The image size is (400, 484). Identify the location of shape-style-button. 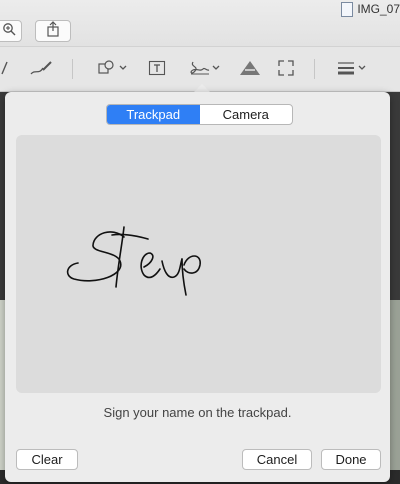
(352, 70).